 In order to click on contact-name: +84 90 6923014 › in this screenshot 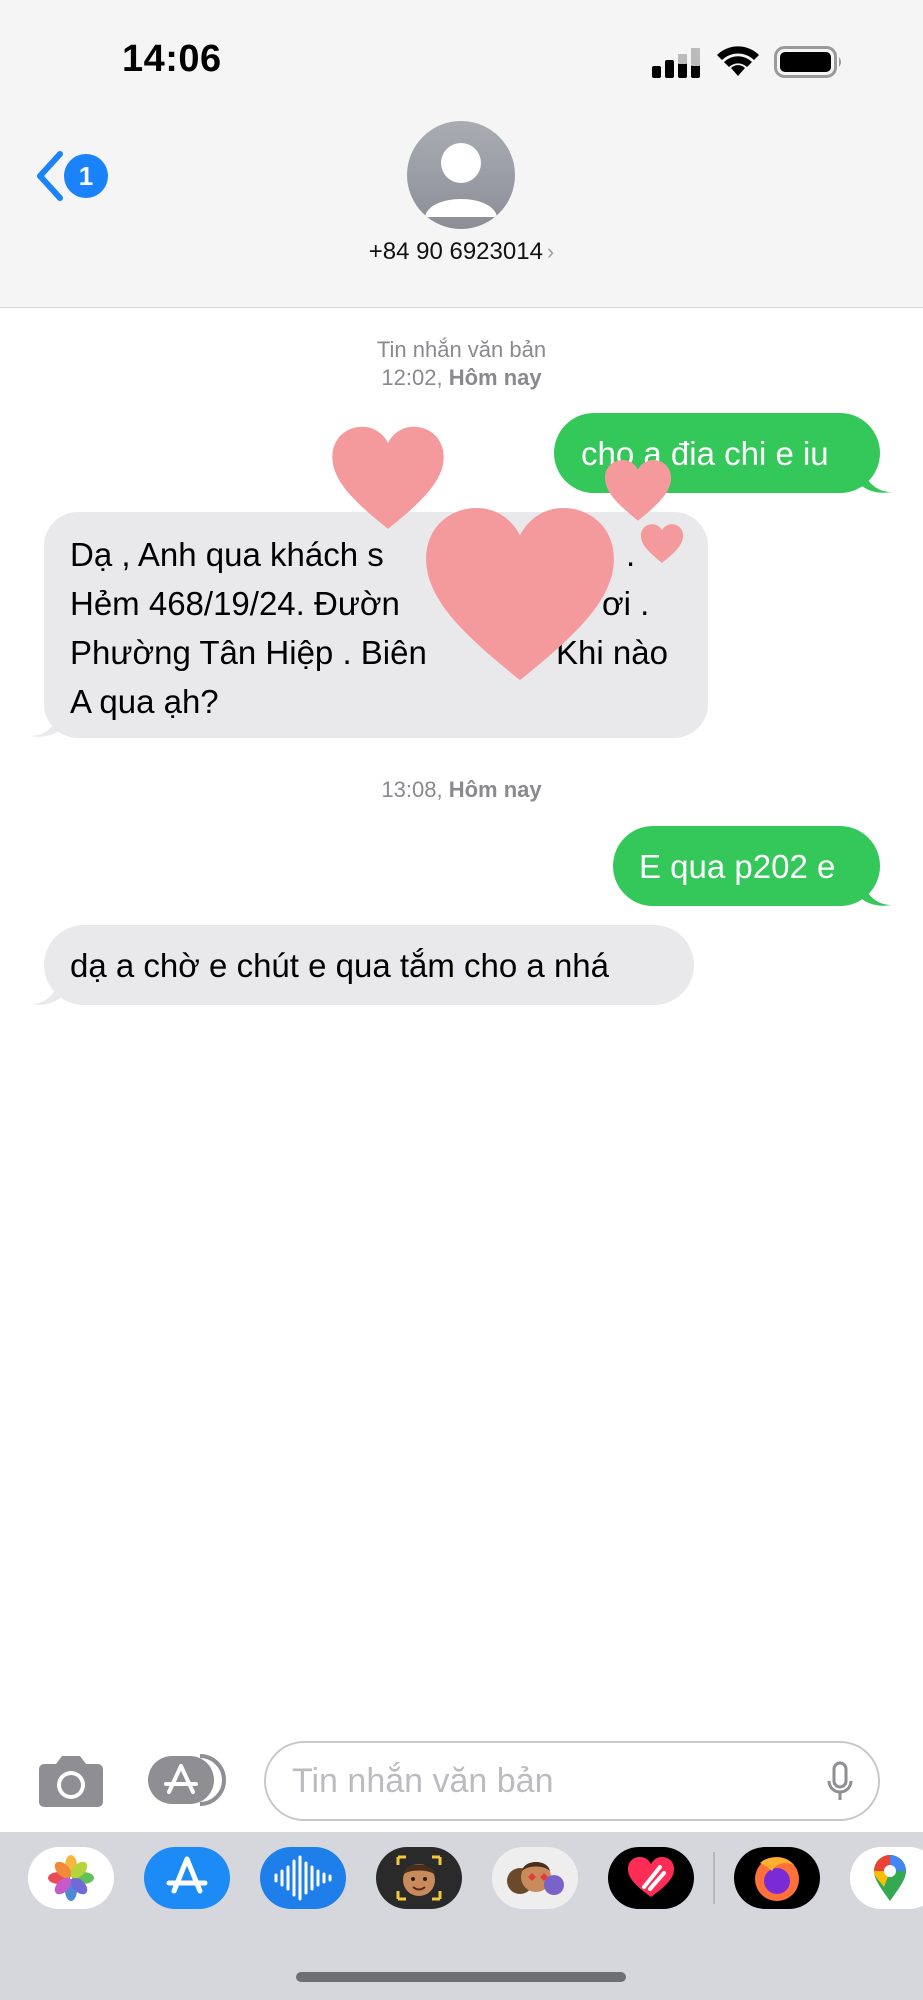, I will do `click(461, 252)`.